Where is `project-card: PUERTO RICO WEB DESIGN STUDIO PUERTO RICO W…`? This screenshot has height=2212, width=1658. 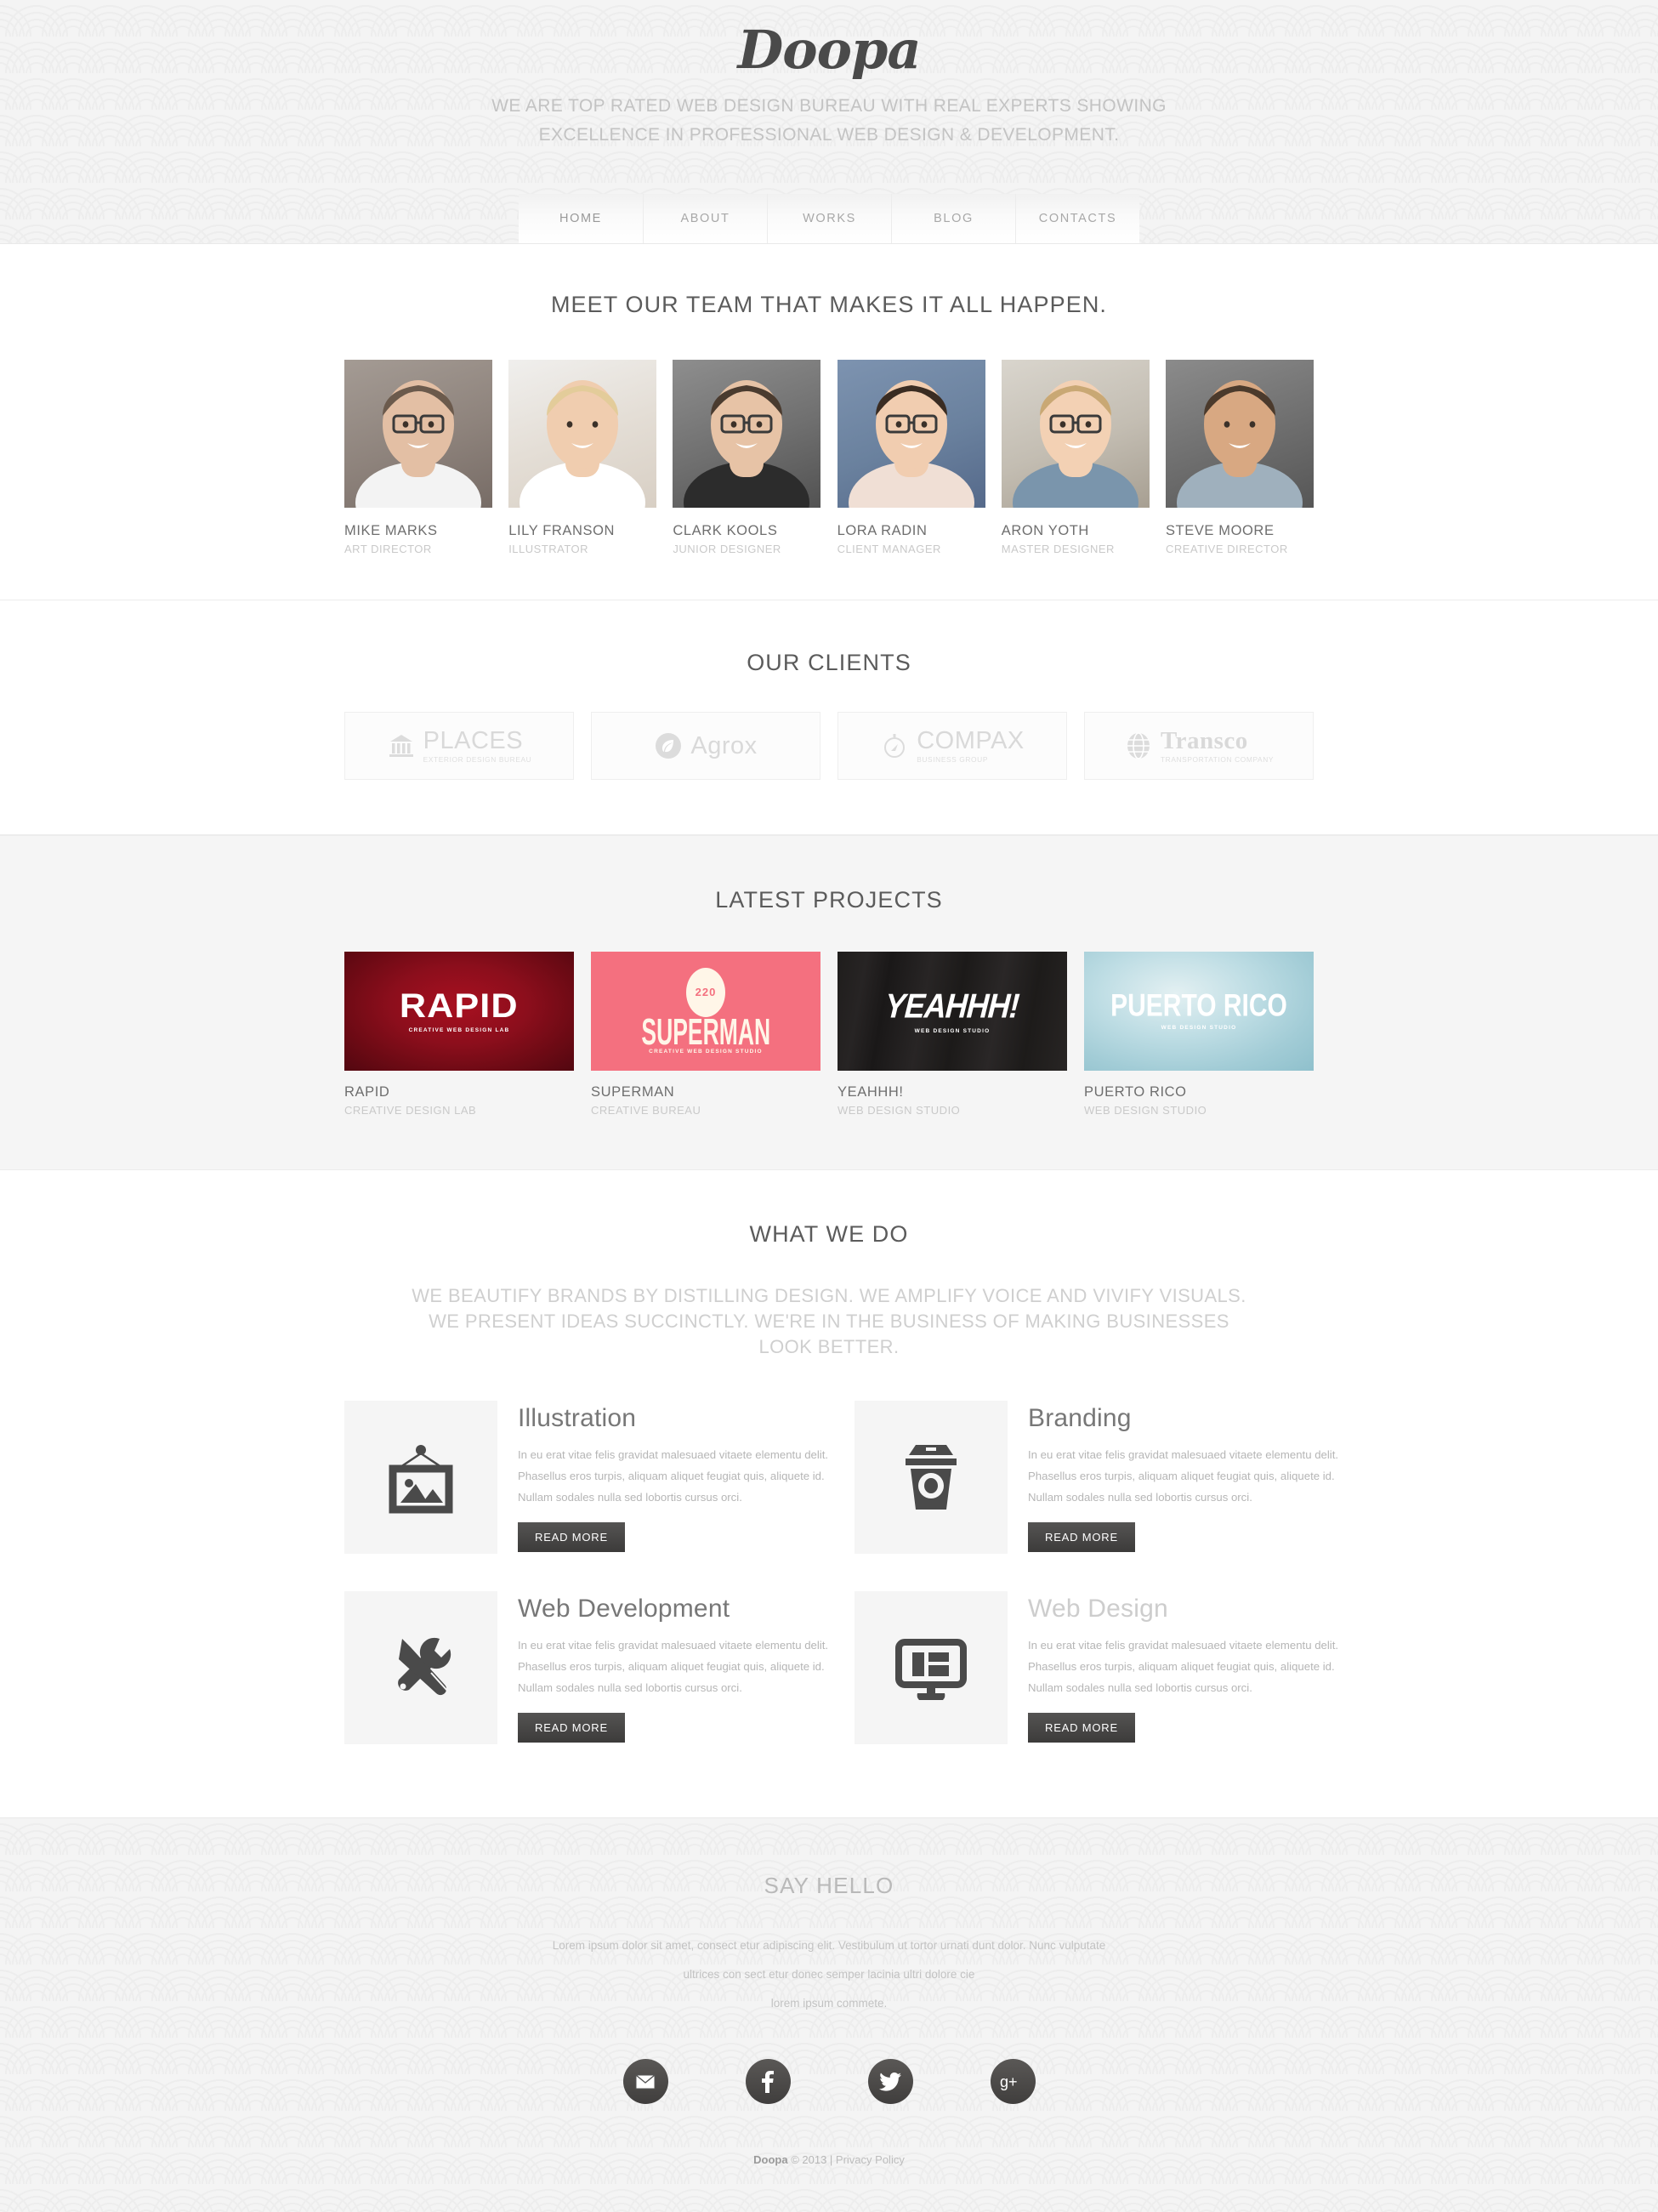 project-card: PUERTO RICO WEB DESIGN STUDIO PUERTO RICO W… is located at coordinates (1199, 1035).